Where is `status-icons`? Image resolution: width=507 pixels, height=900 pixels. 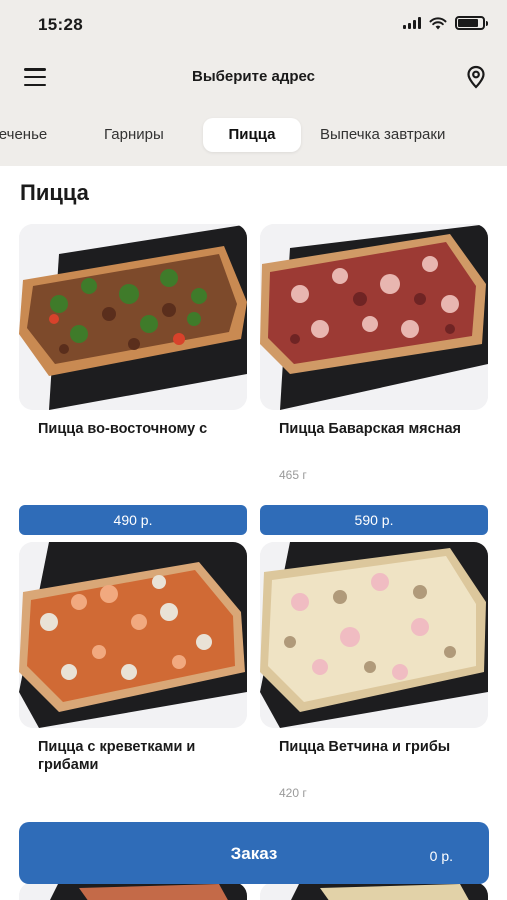
status-icons is located at coordinates (445, 23).